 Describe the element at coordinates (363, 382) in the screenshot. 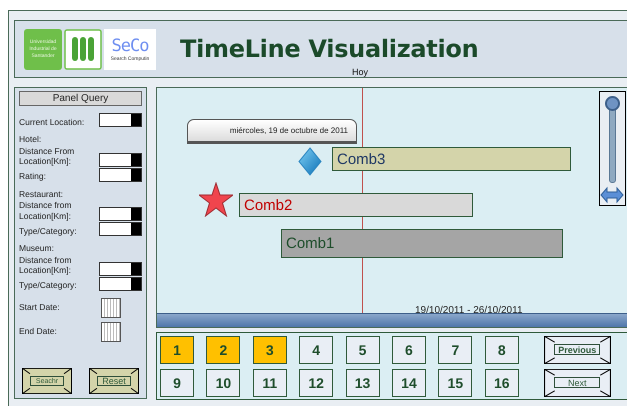

I see `page-button: 13` at that location.